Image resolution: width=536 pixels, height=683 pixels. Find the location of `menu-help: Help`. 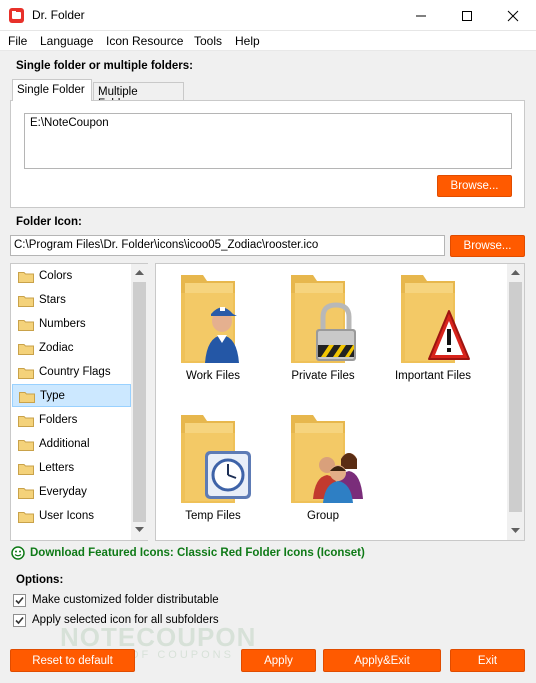

menu-help: Help is located at coordinates (247, 41).